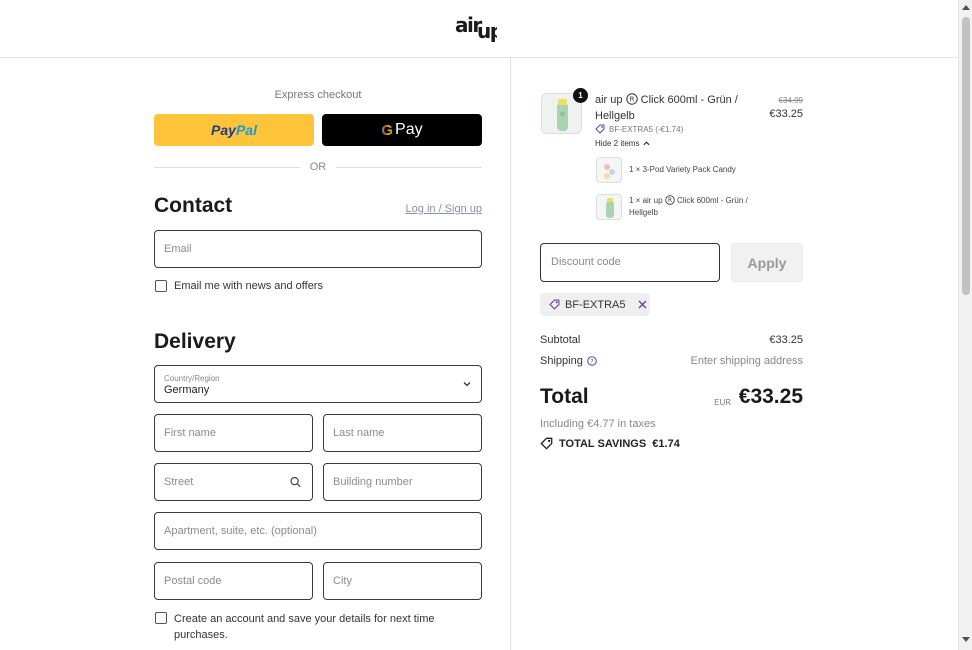 The height and width of the screenshot is (650, 972). I want to click on hide-items-toggle: Hide 2 items, so click(622, 143).